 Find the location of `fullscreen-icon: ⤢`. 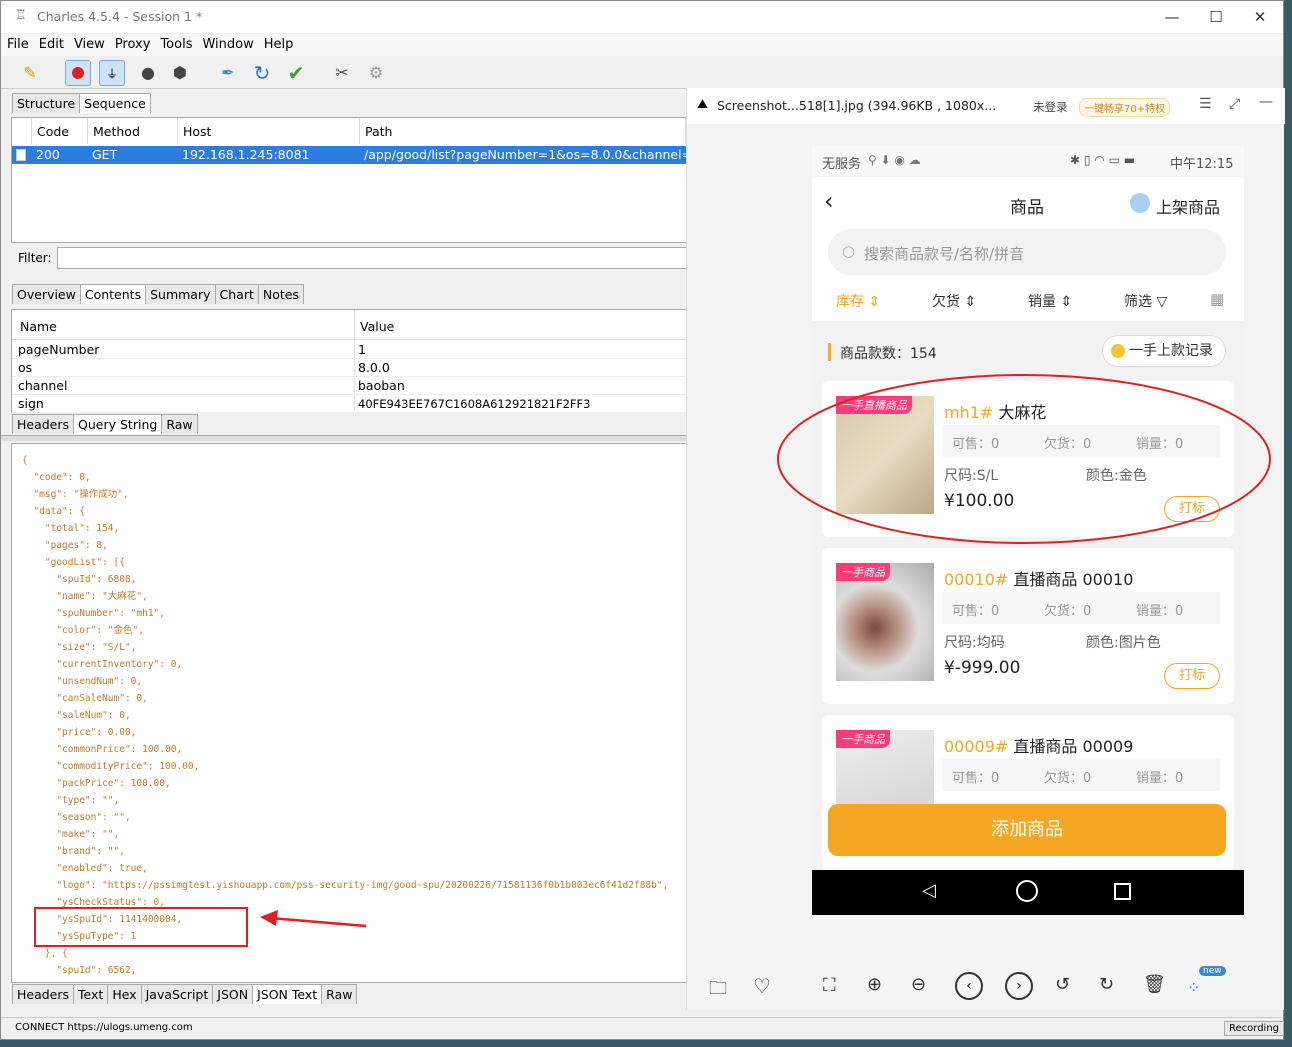

fullscreen-icon: ⤢ is located at coordinates (1234, 104).